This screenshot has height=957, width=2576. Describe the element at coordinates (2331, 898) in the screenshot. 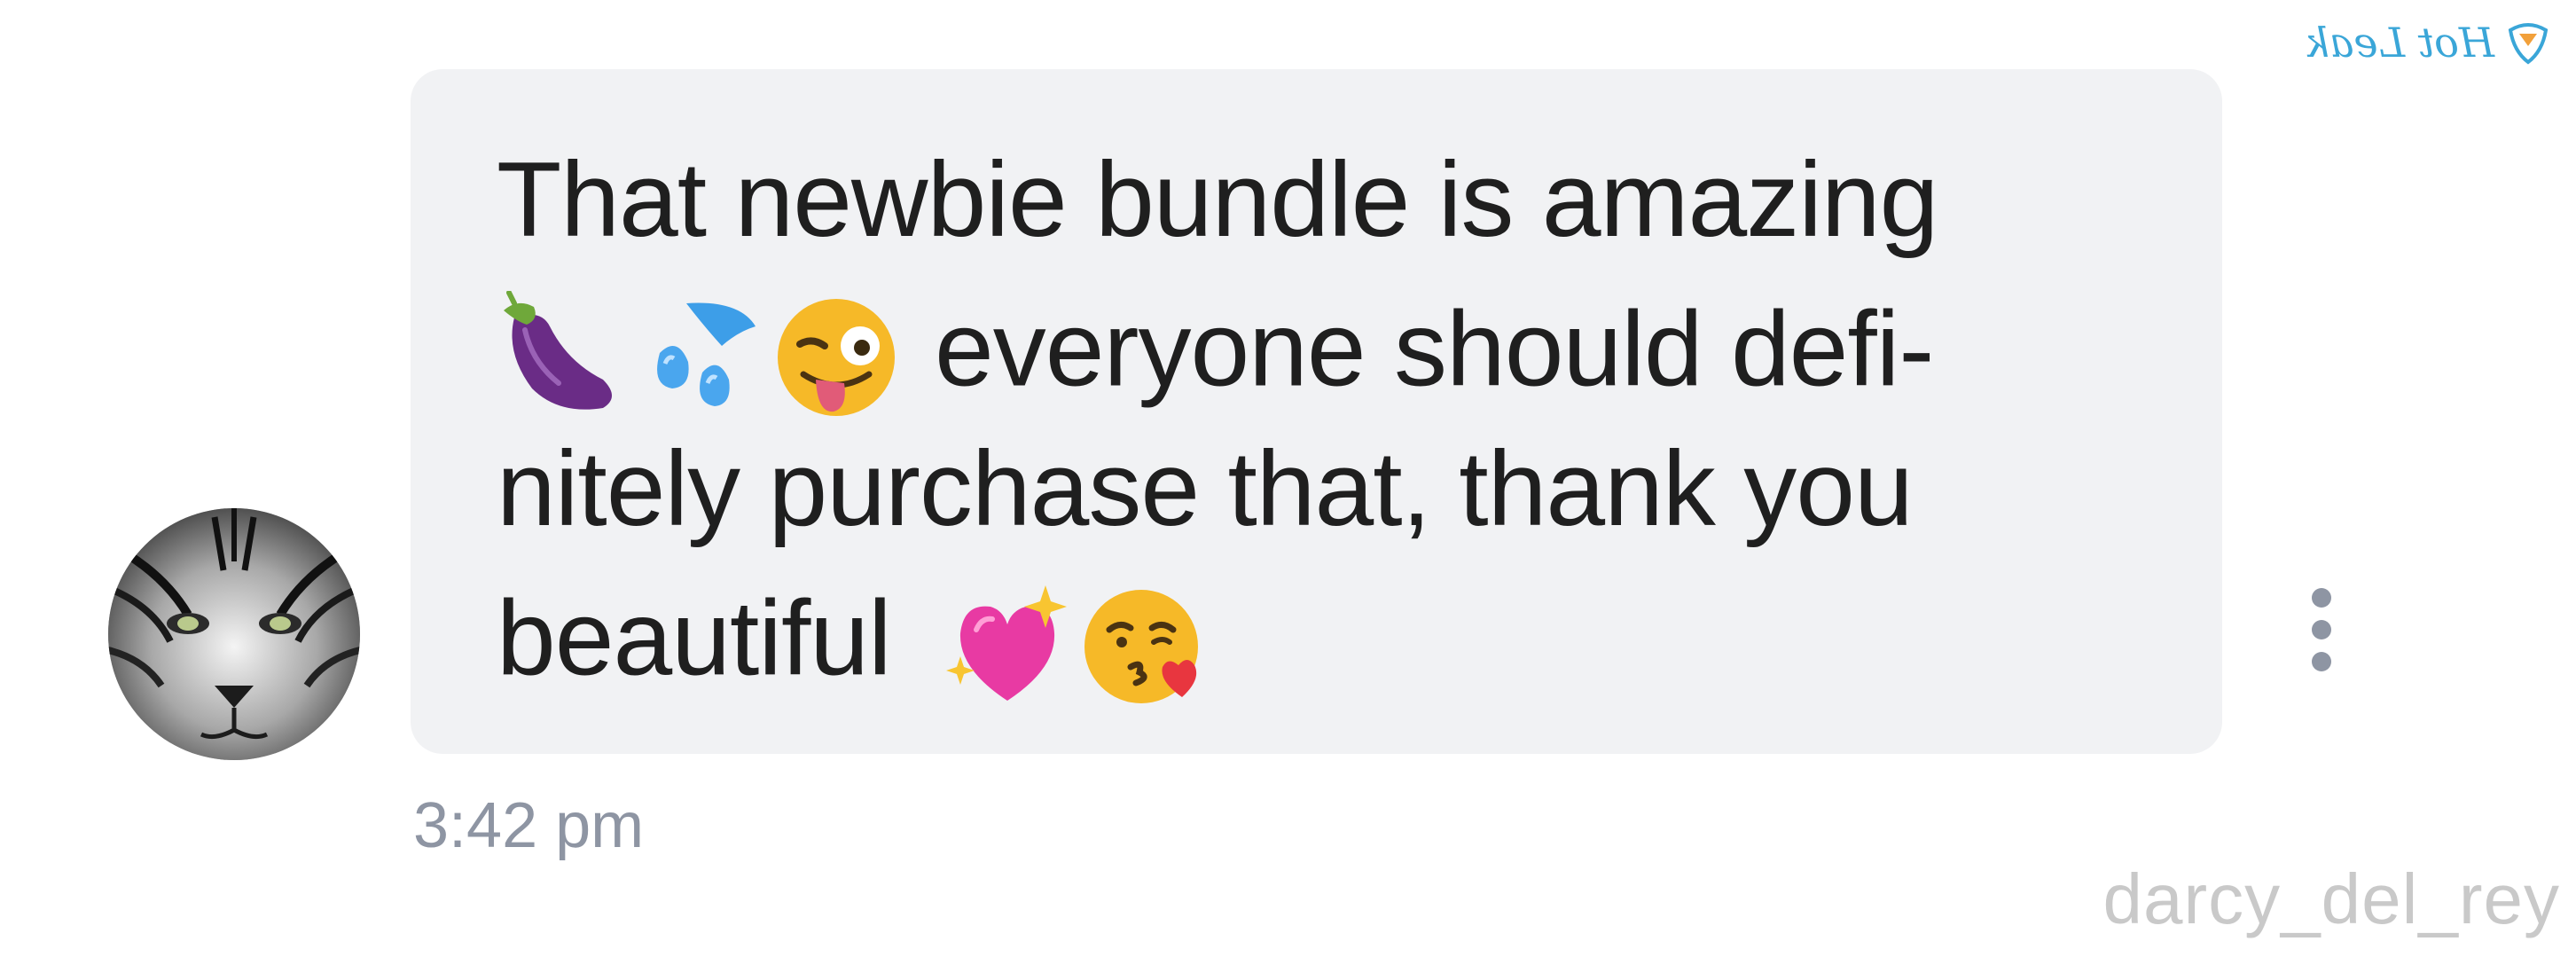

I see `watermark-username: darcy_del_rey` at that location.